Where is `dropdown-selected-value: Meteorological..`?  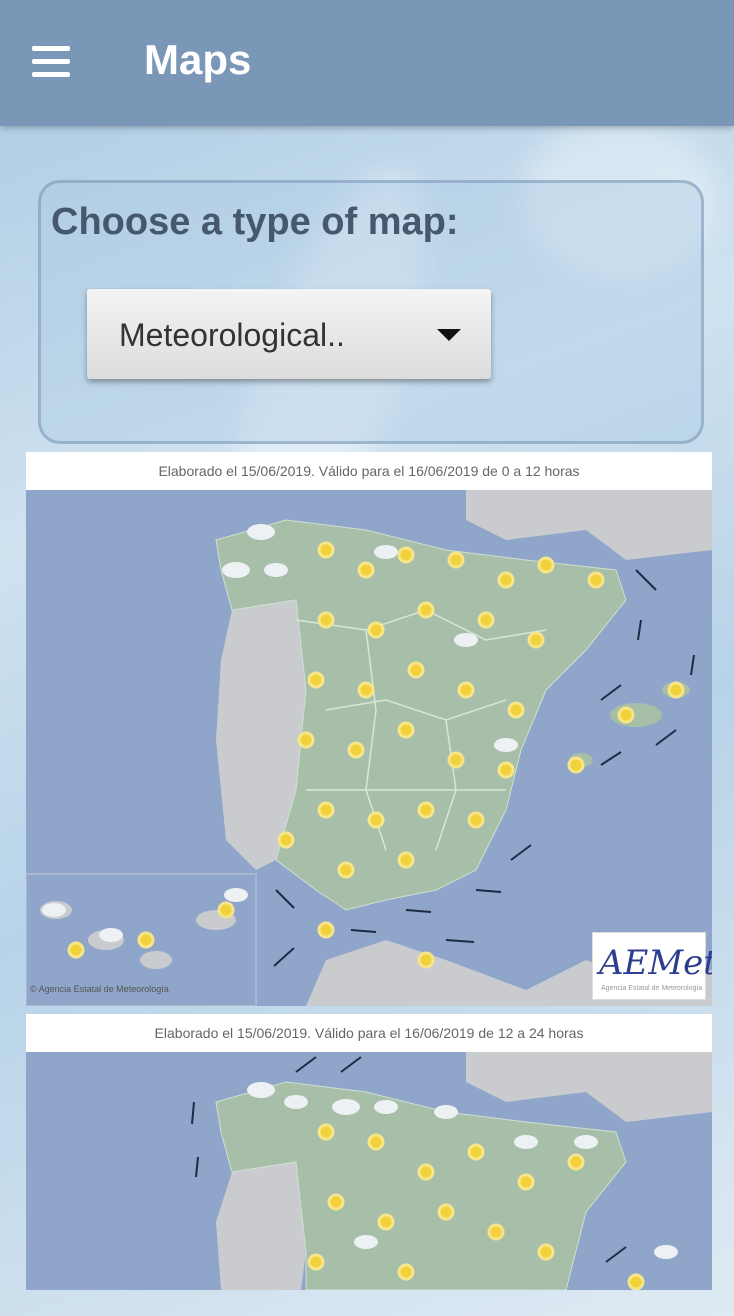
dropdown-selected-value: Meteorological.. is located at coordinates (232, 335).